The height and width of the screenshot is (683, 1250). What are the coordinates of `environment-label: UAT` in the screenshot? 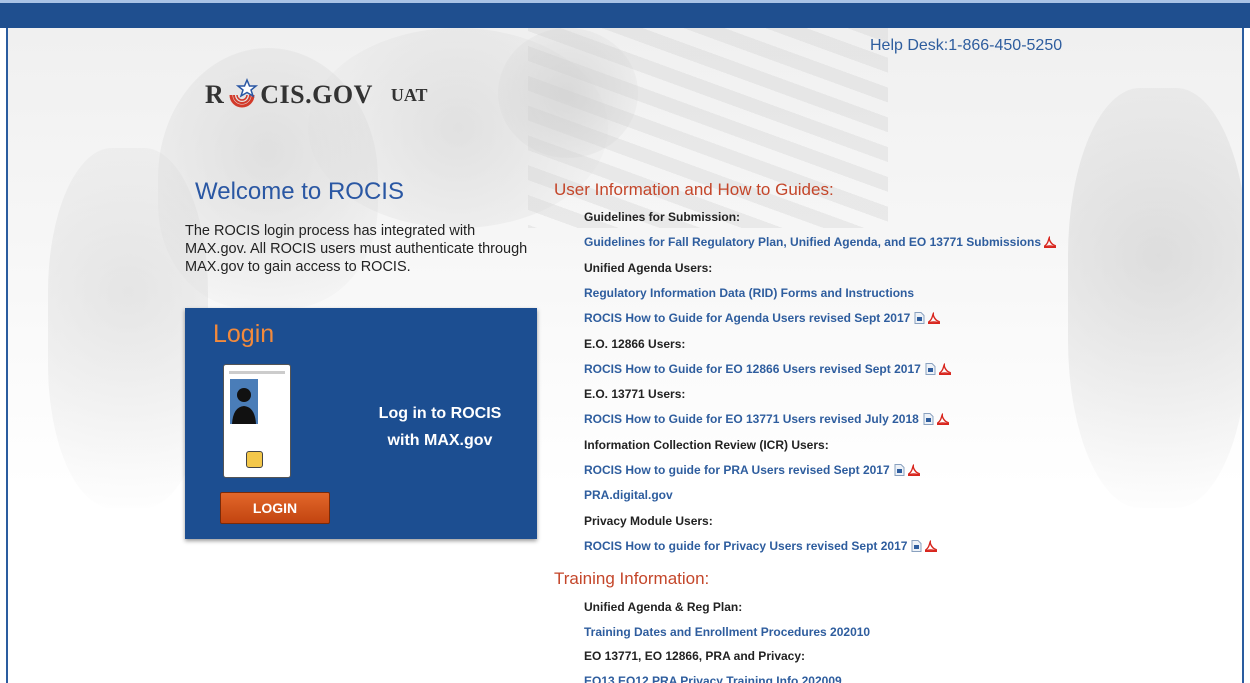 It's located at (409, 94).